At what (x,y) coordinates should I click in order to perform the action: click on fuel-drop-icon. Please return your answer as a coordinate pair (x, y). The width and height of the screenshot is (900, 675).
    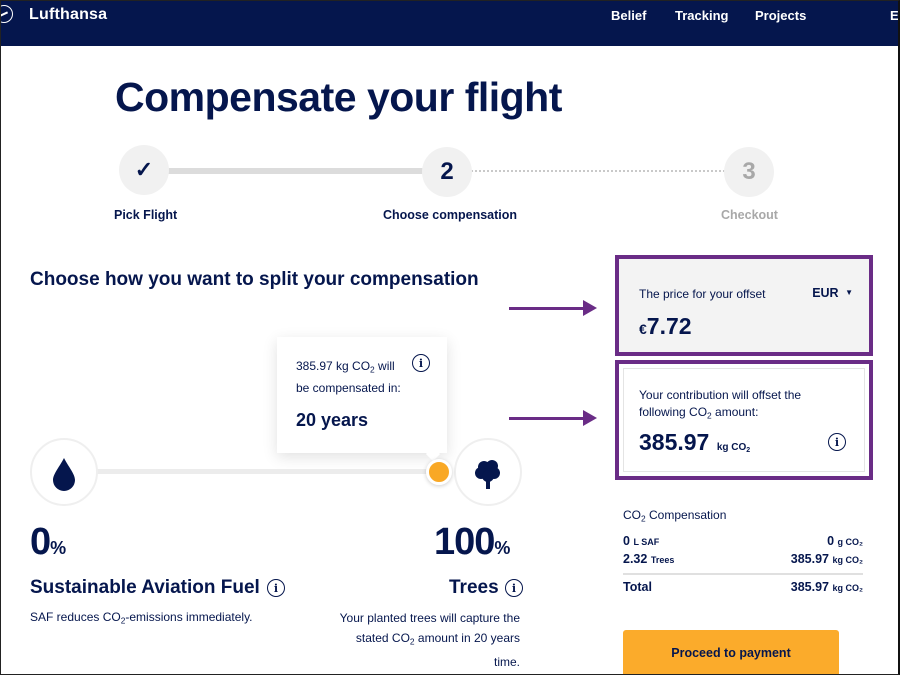
    Looking at the image, I should click on (64, 474).